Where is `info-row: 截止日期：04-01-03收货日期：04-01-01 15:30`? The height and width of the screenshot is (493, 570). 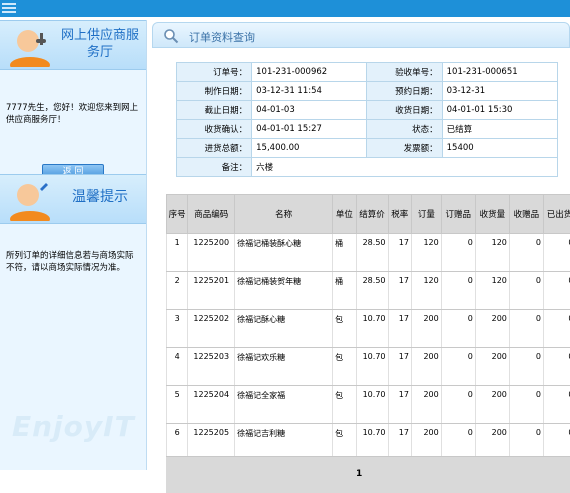
info-row: 截止日期：04-01-03收货日期：04-01-01 15:30 is located at coordinates (367, 110).